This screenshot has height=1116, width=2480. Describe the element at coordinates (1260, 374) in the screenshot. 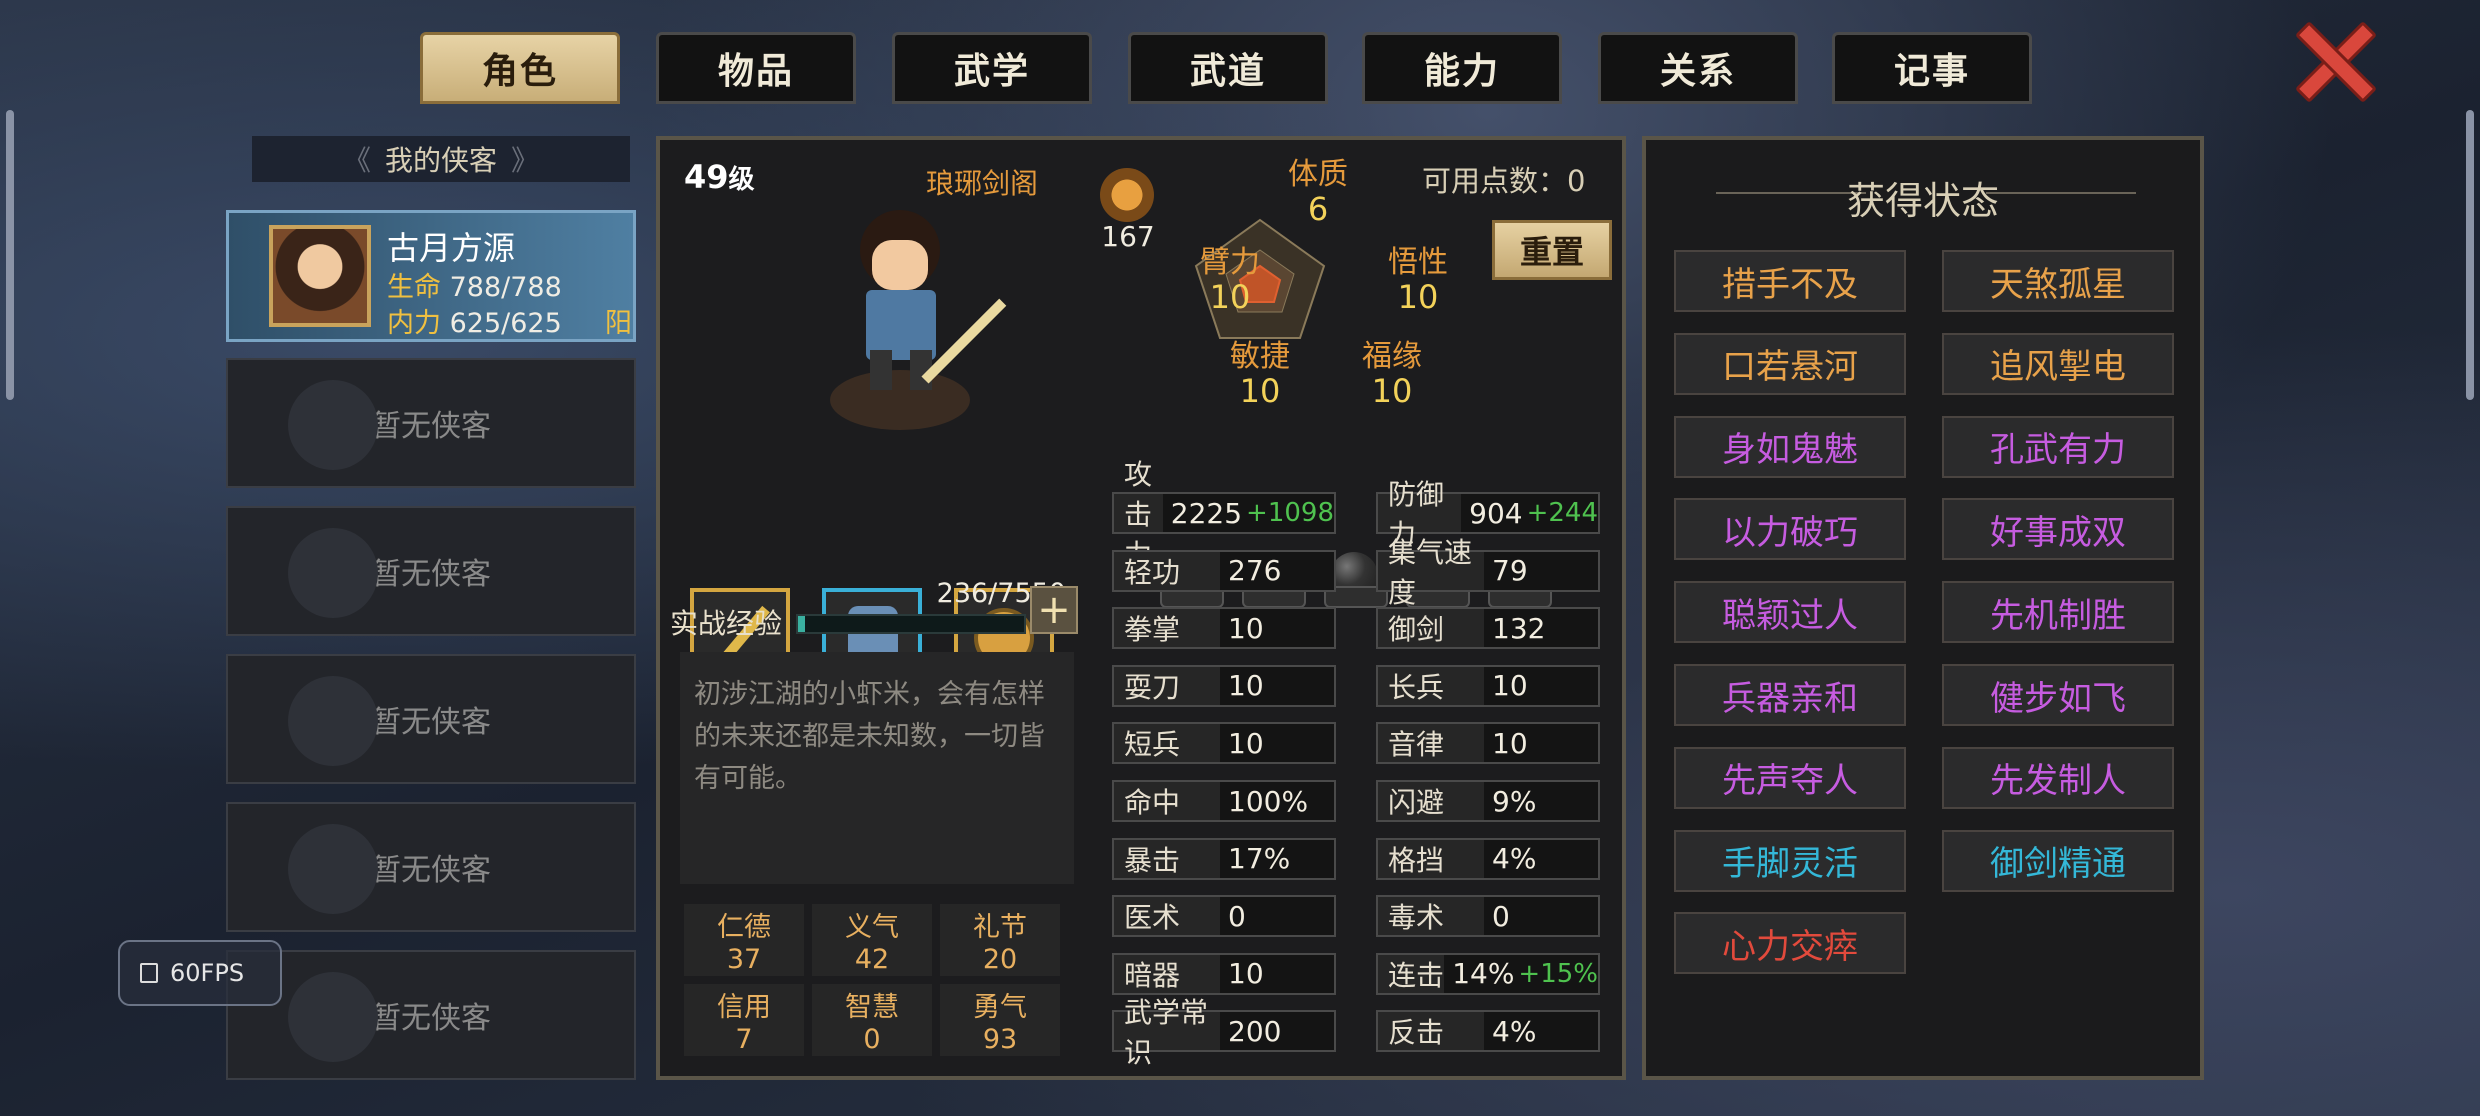

I see `attr-minjie: 敏捷 10` at that location.